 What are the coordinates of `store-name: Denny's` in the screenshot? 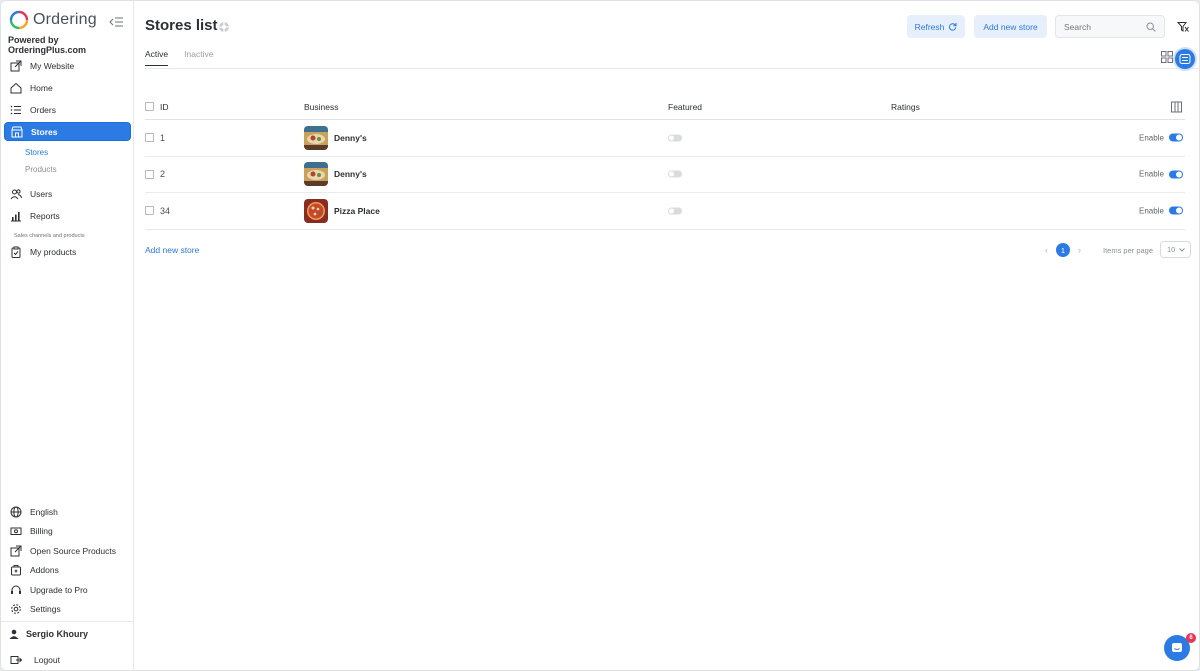 It's located at (350, 174).